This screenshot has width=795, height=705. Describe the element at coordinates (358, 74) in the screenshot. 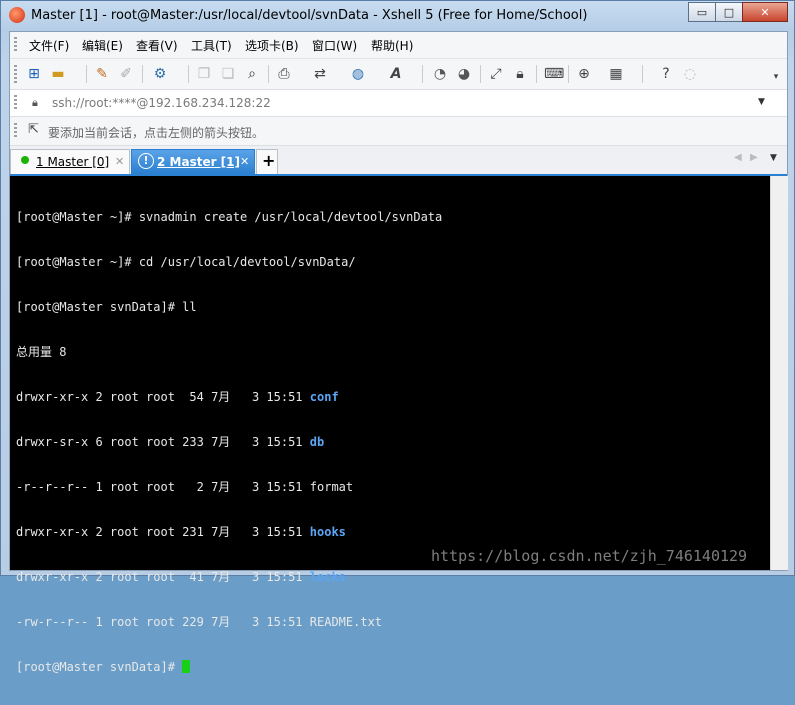

I see `globe-icon: ◍` at that location.